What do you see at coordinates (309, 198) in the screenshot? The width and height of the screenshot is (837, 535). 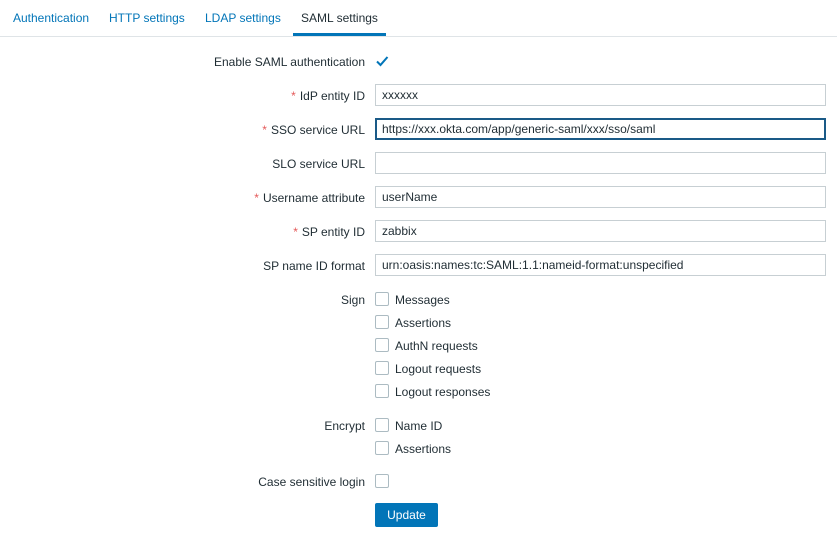 I see `username-attribute-label: * Username attribute` at bounding box center [309, 198].